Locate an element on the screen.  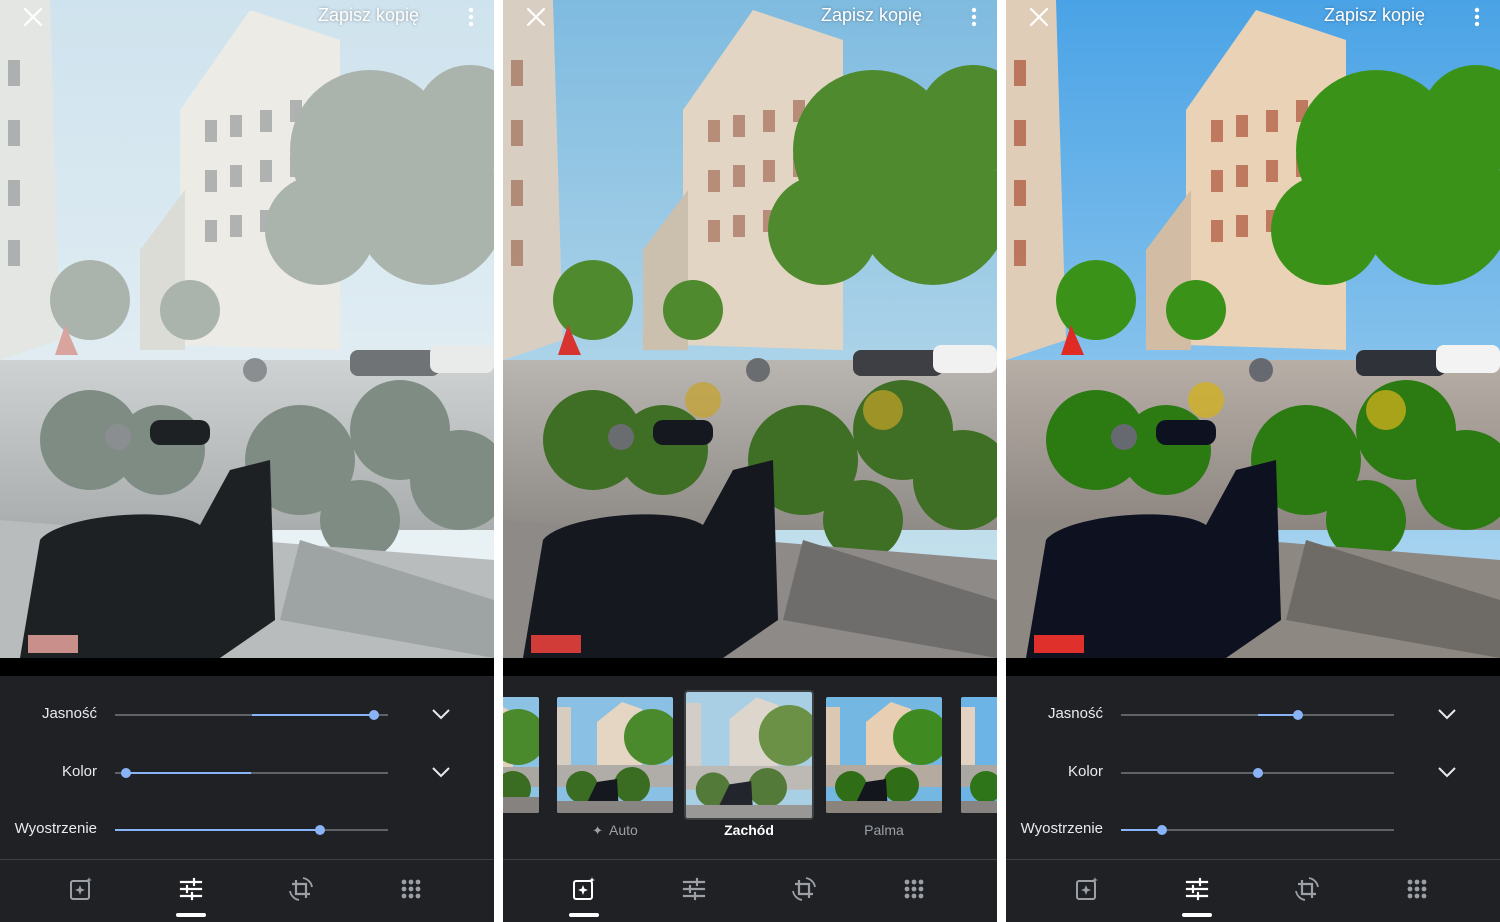
filter-thumbnail-palma is located at coordinates (884, 755).